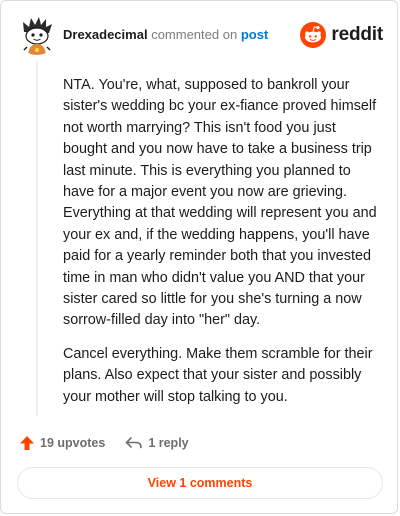 Image resolution: width=400 pixels, height=516 pixels. I want to click on reply-arrow-icon, so click(134, 443).